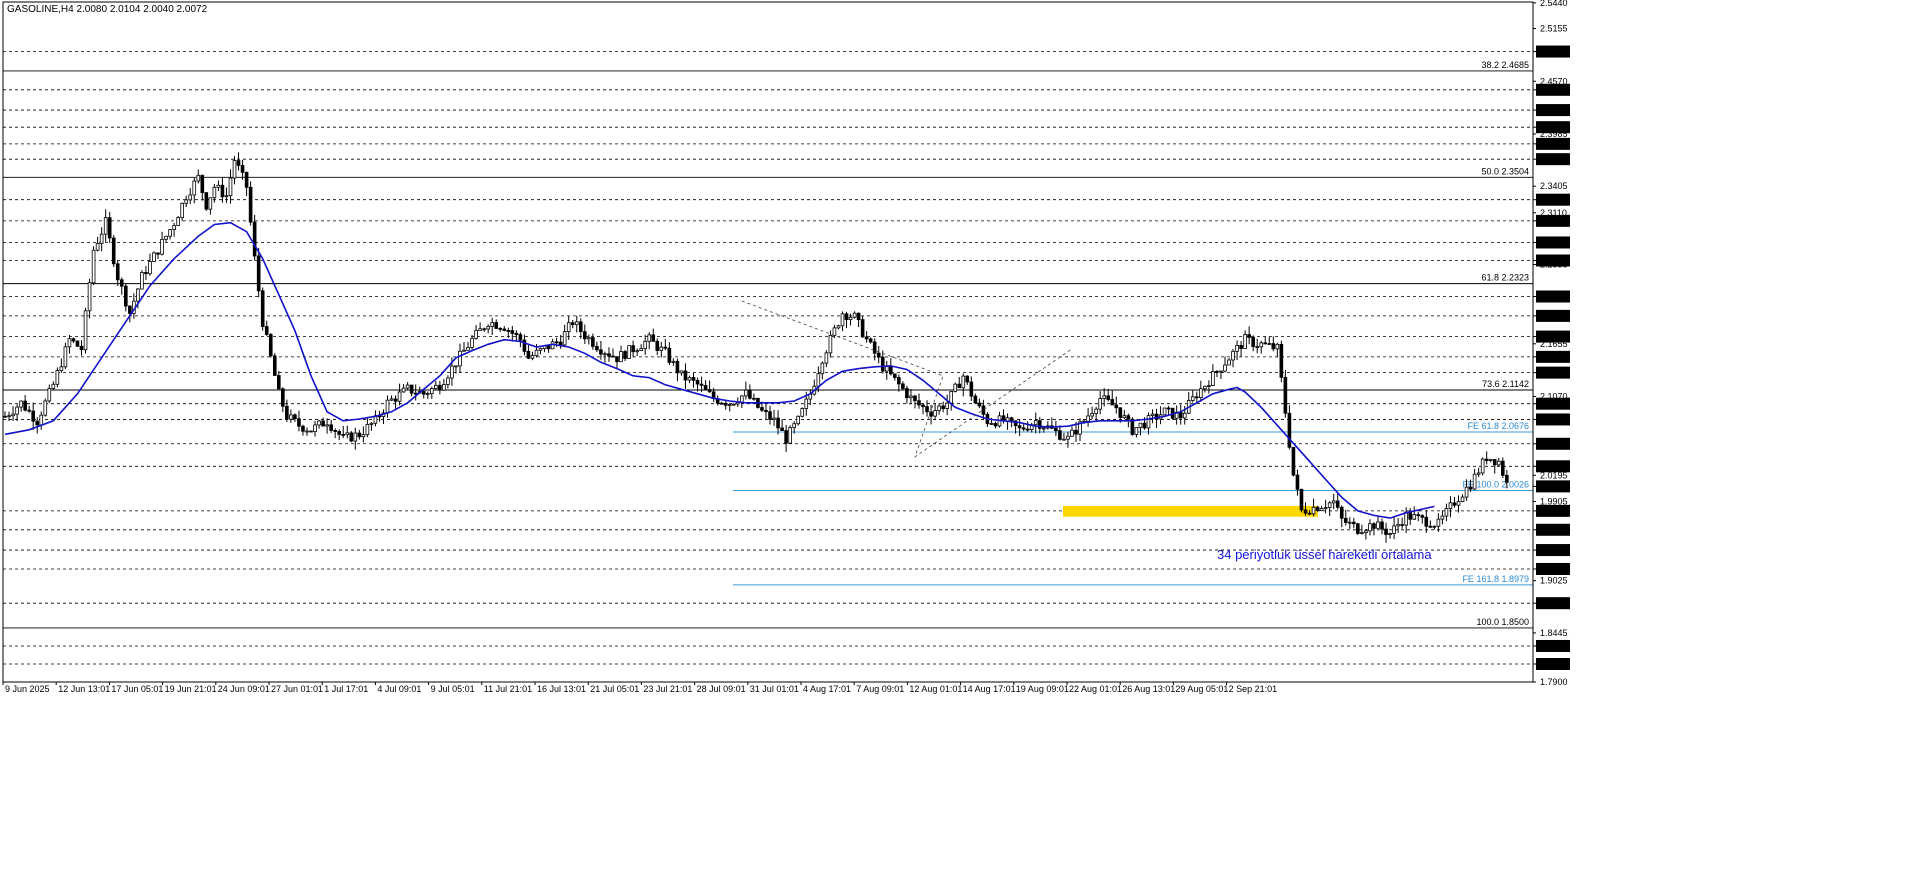  What do you see at coordinates (1554, 242) in the screenshot?
I see `y-tick-label: 2.2780` at bounding box center [1554, 242].